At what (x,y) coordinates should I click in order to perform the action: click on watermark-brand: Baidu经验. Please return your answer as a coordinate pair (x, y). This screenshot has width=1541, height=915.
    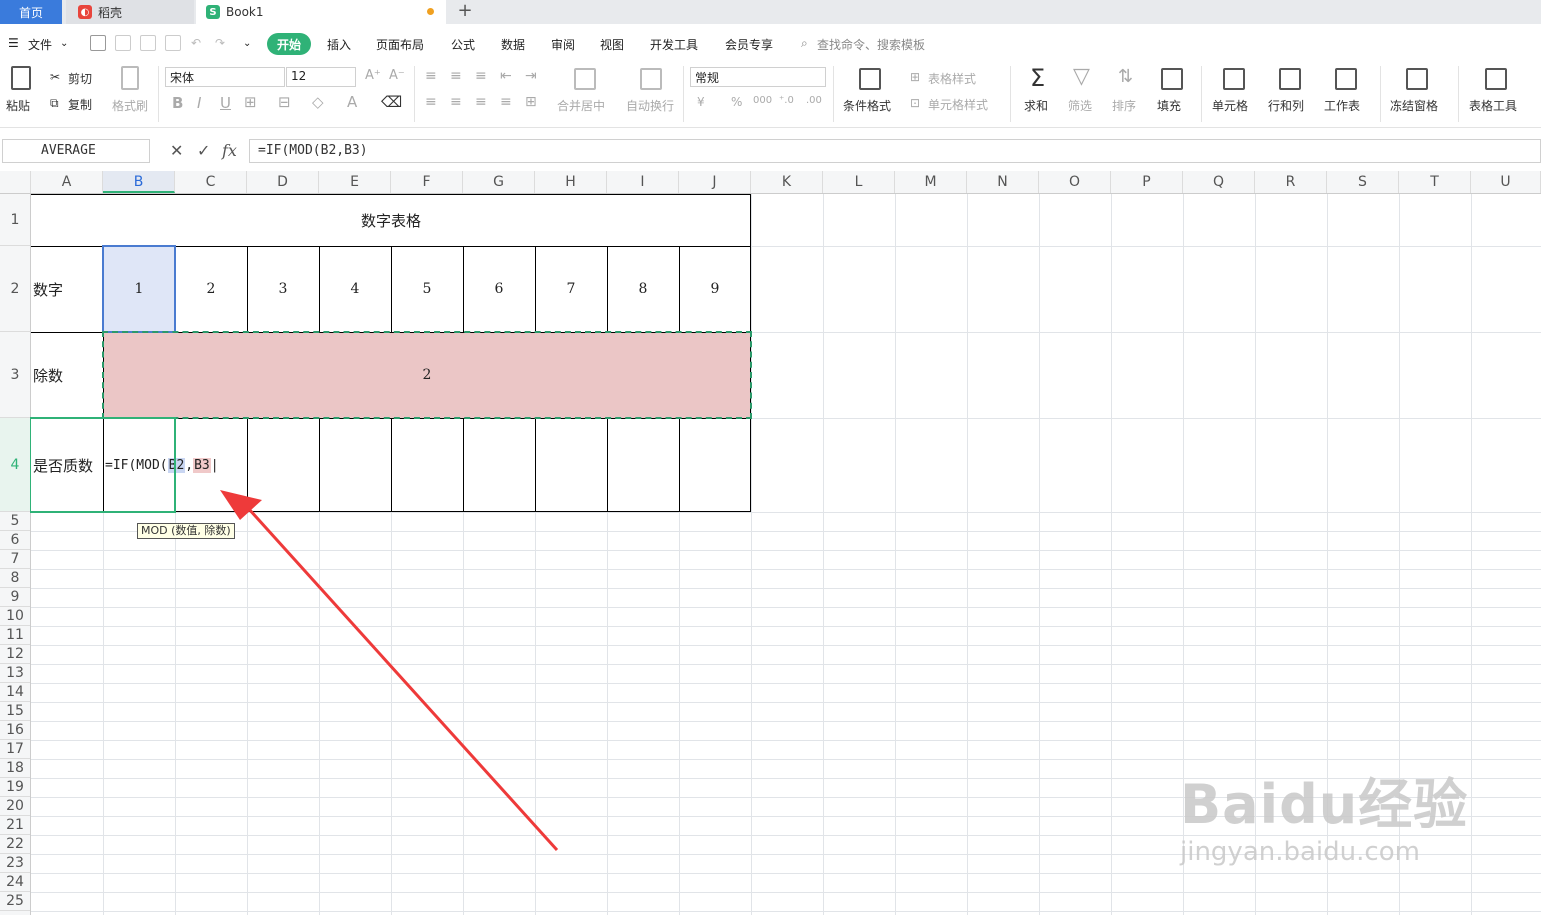
    Looking at the image, I should click on (1324, 804).